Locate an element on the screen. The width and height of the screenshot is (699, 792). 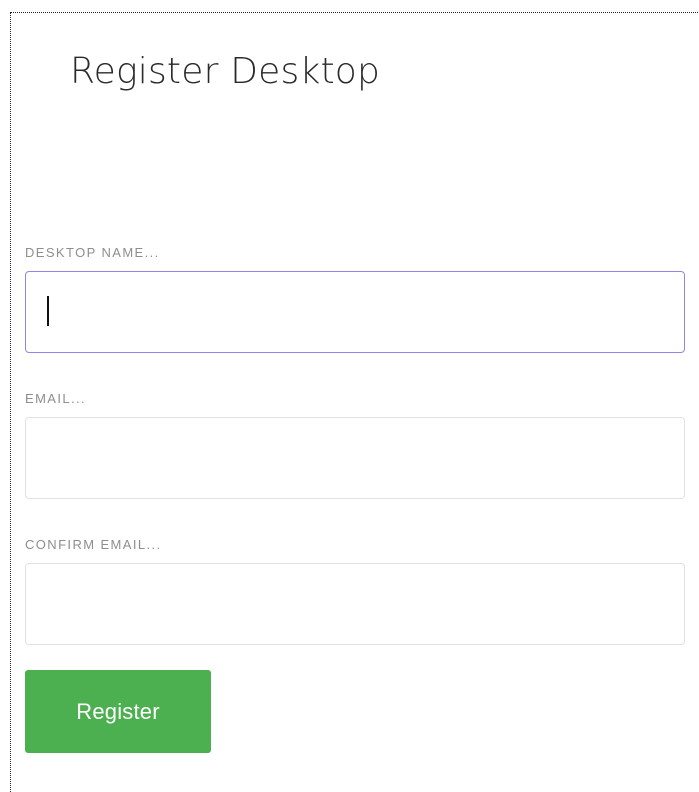
email-input is located at coordinates (355, 458).